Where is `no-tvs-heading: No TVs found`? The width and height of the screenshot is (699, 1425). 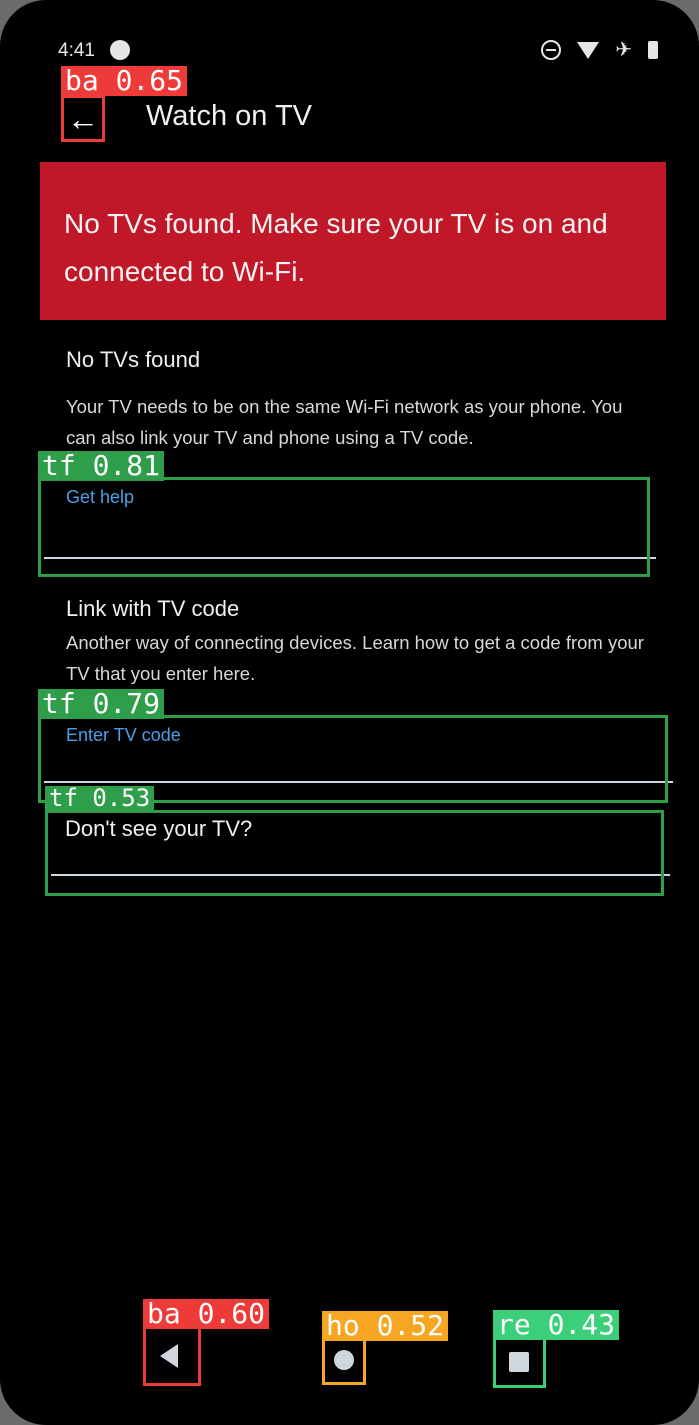
no-tvs-heading: No TVs found is located at coordinates (133, 359).